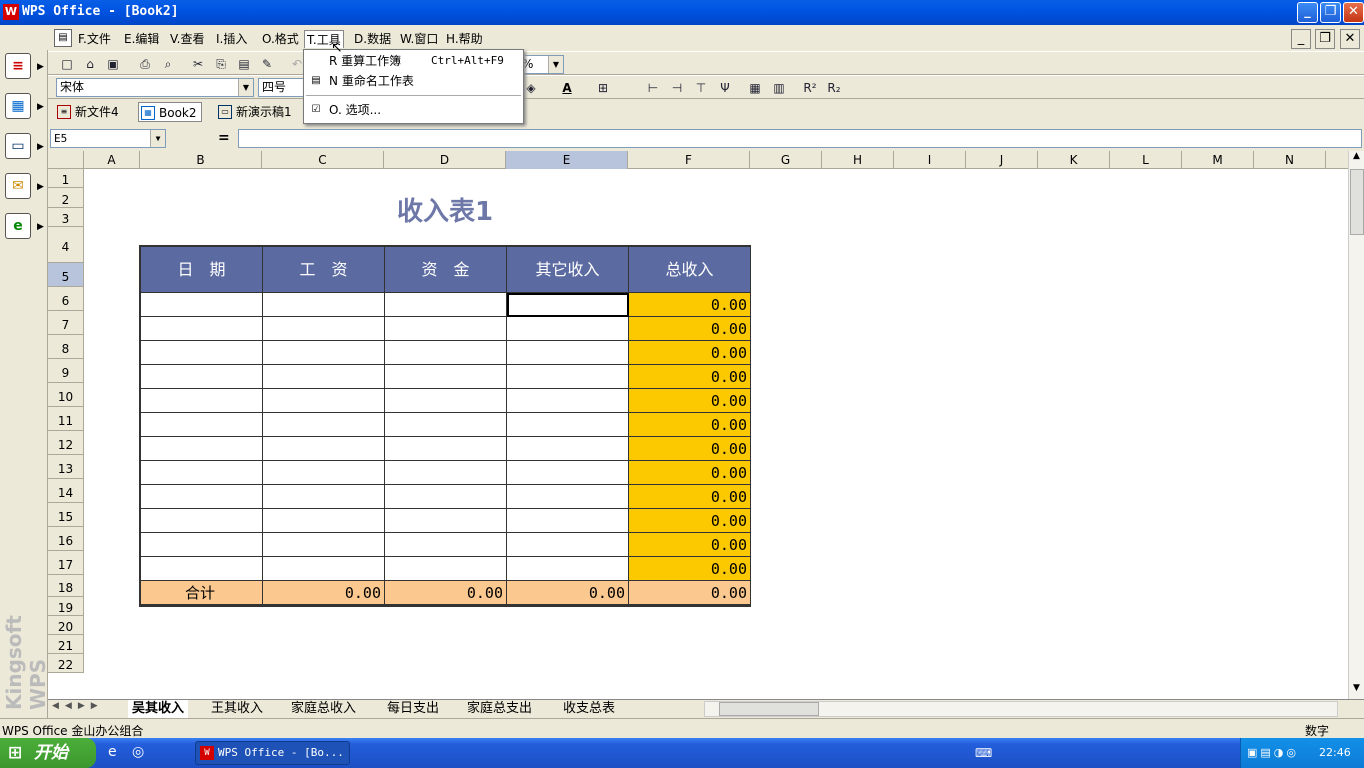  I want to click on col-header-a: A, so click(112, 160).